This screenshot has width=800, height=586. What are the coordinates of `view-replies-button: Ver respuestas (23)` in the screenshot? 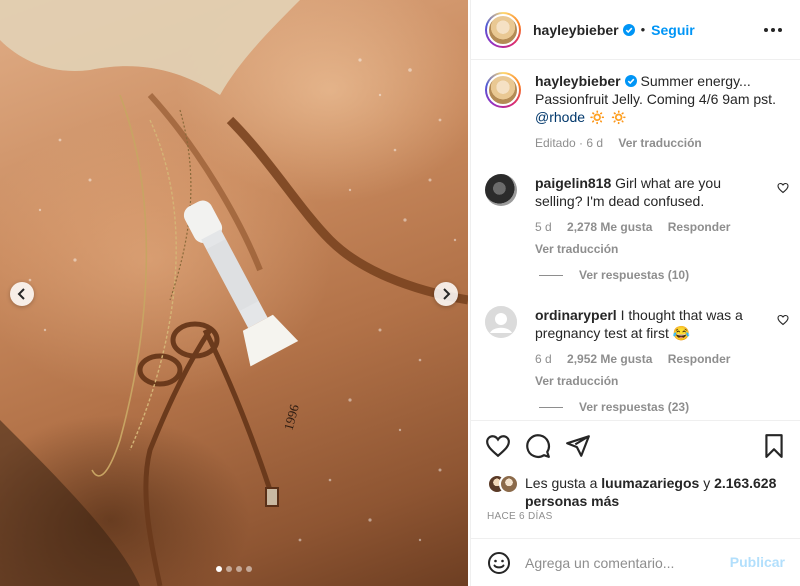 It's located at (614, 407).